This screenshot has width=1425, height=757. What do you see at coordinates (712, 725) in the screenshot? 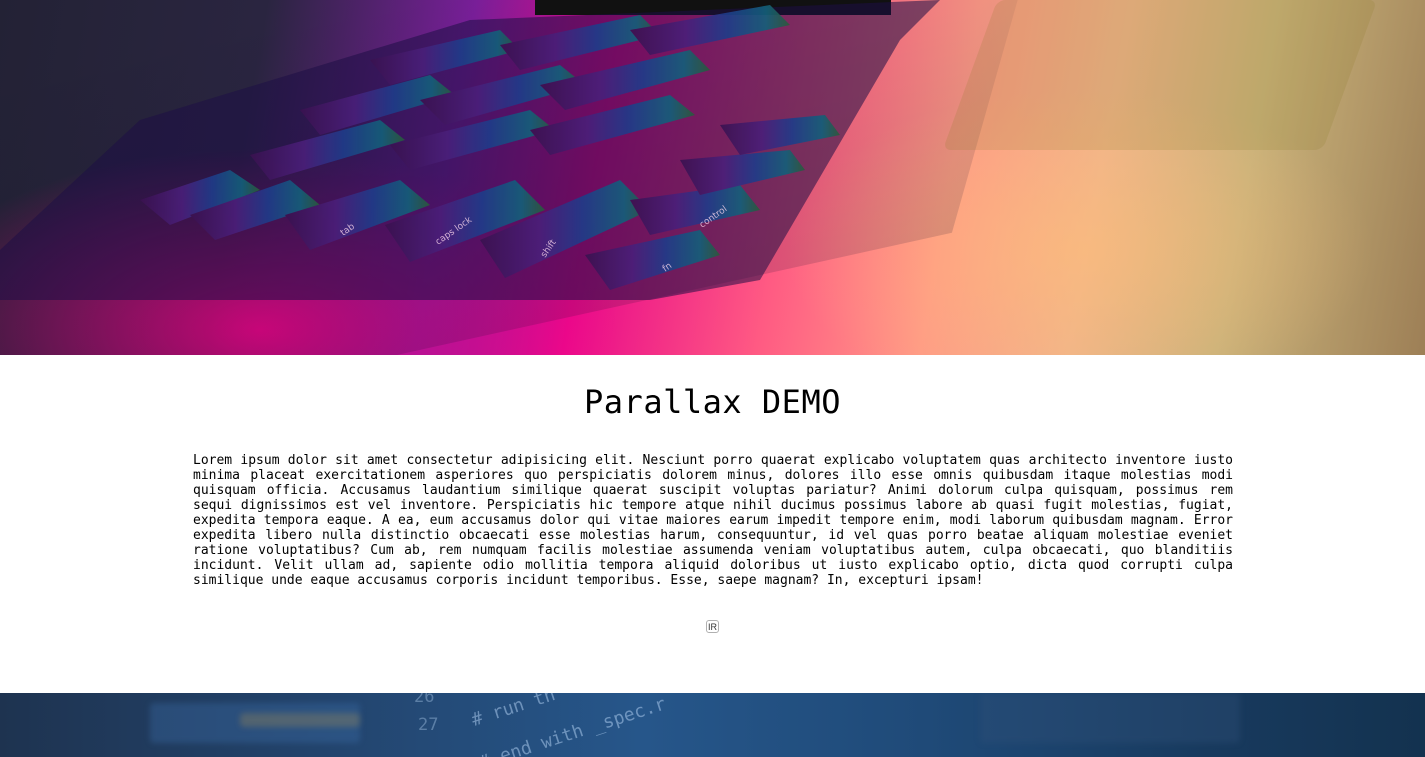
I see `code-banner-image: 26 27 # run th # end with _spec.r` at bounding box center [712, 725].